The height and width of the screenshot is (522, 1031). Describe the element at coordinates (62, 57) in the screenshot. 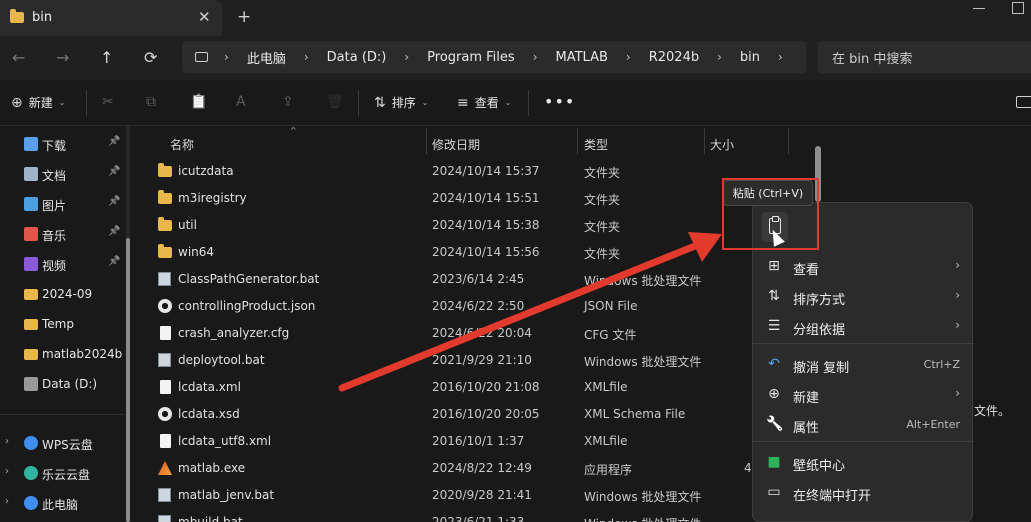

I see `forward-arrow-icon: →` at that location.